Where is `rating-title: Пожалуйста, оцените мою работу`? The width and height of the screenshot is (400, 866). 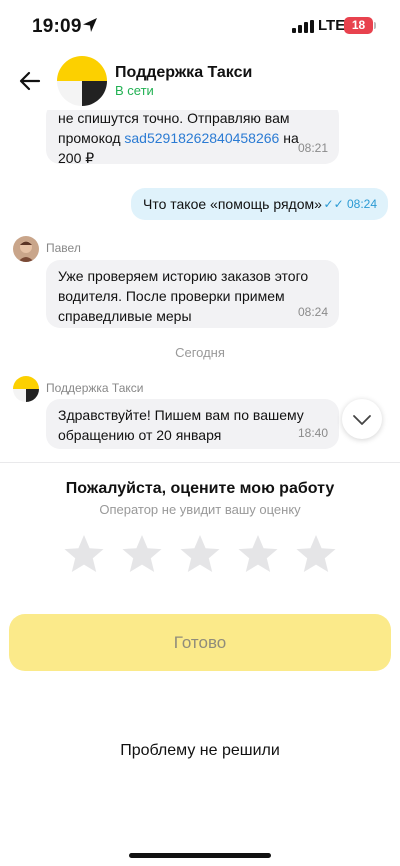 rating-title: Пожалуйста, оцените мою работу is located at coordinates (200, 488).